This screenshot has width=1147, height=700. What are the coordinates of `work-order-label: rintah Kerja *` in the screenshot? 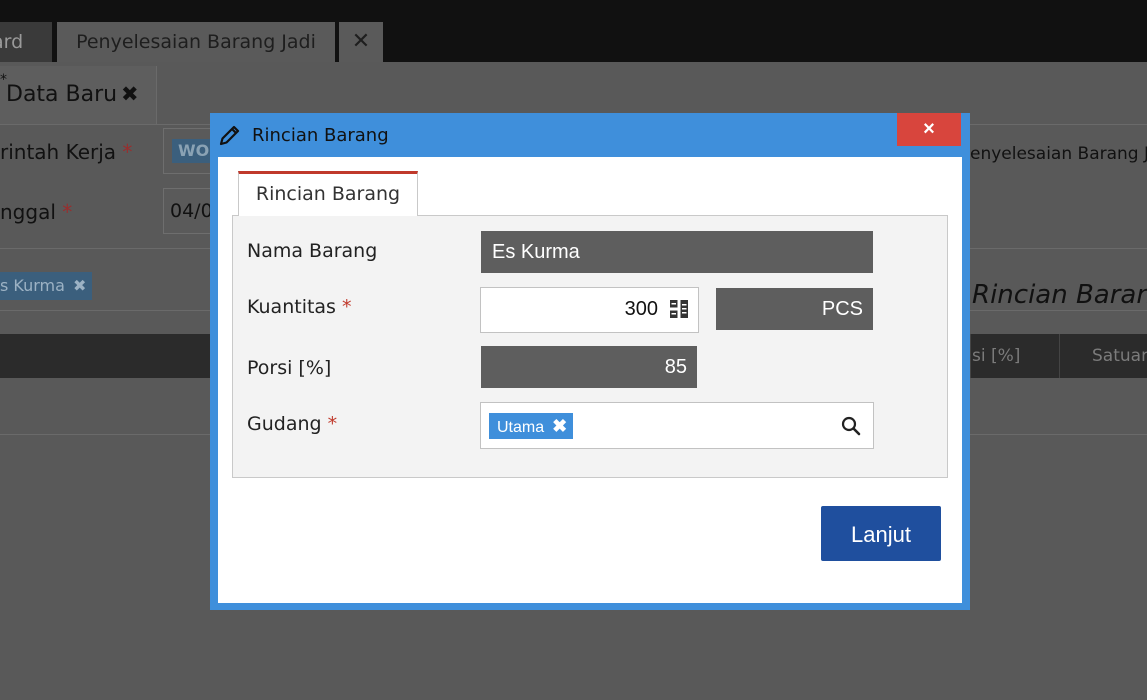 It's located at (66, 152).